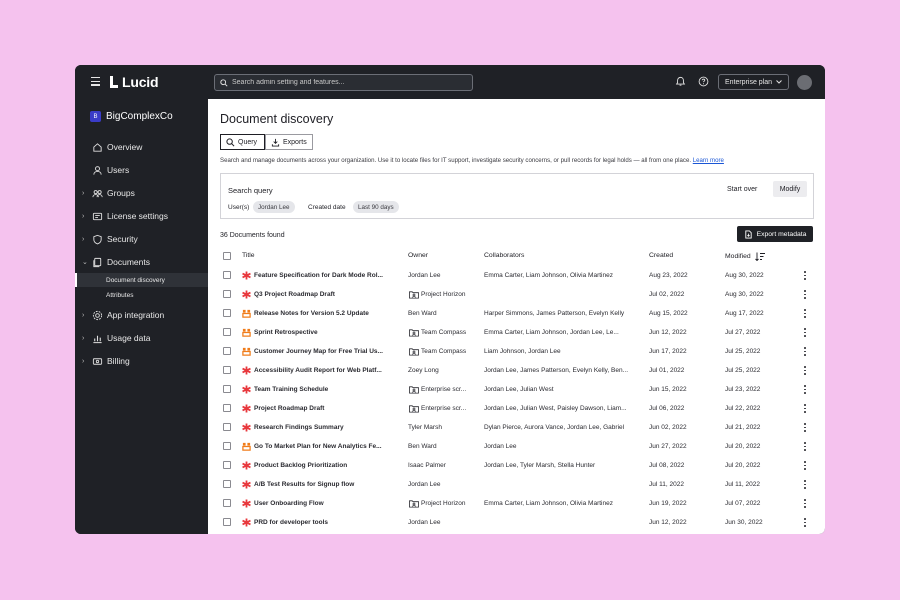 This screenshot has height=600, width=900. Describe the element at coordinates (321, 332) in the screenshot. I see `document-title: Sprint Retrospective` at that location.